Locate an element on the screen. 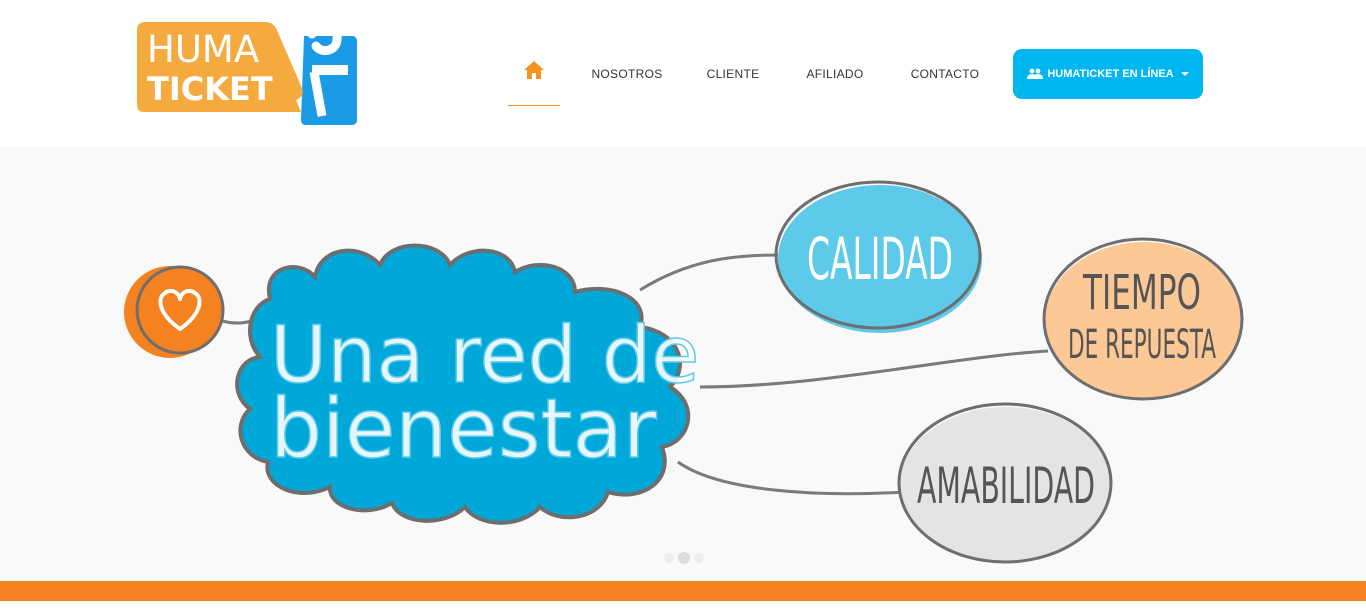 Image resolution: width=1366 pixels, height=608 pixels. nav-afiliado: AFILIADO is located at coordinates (835, 74).